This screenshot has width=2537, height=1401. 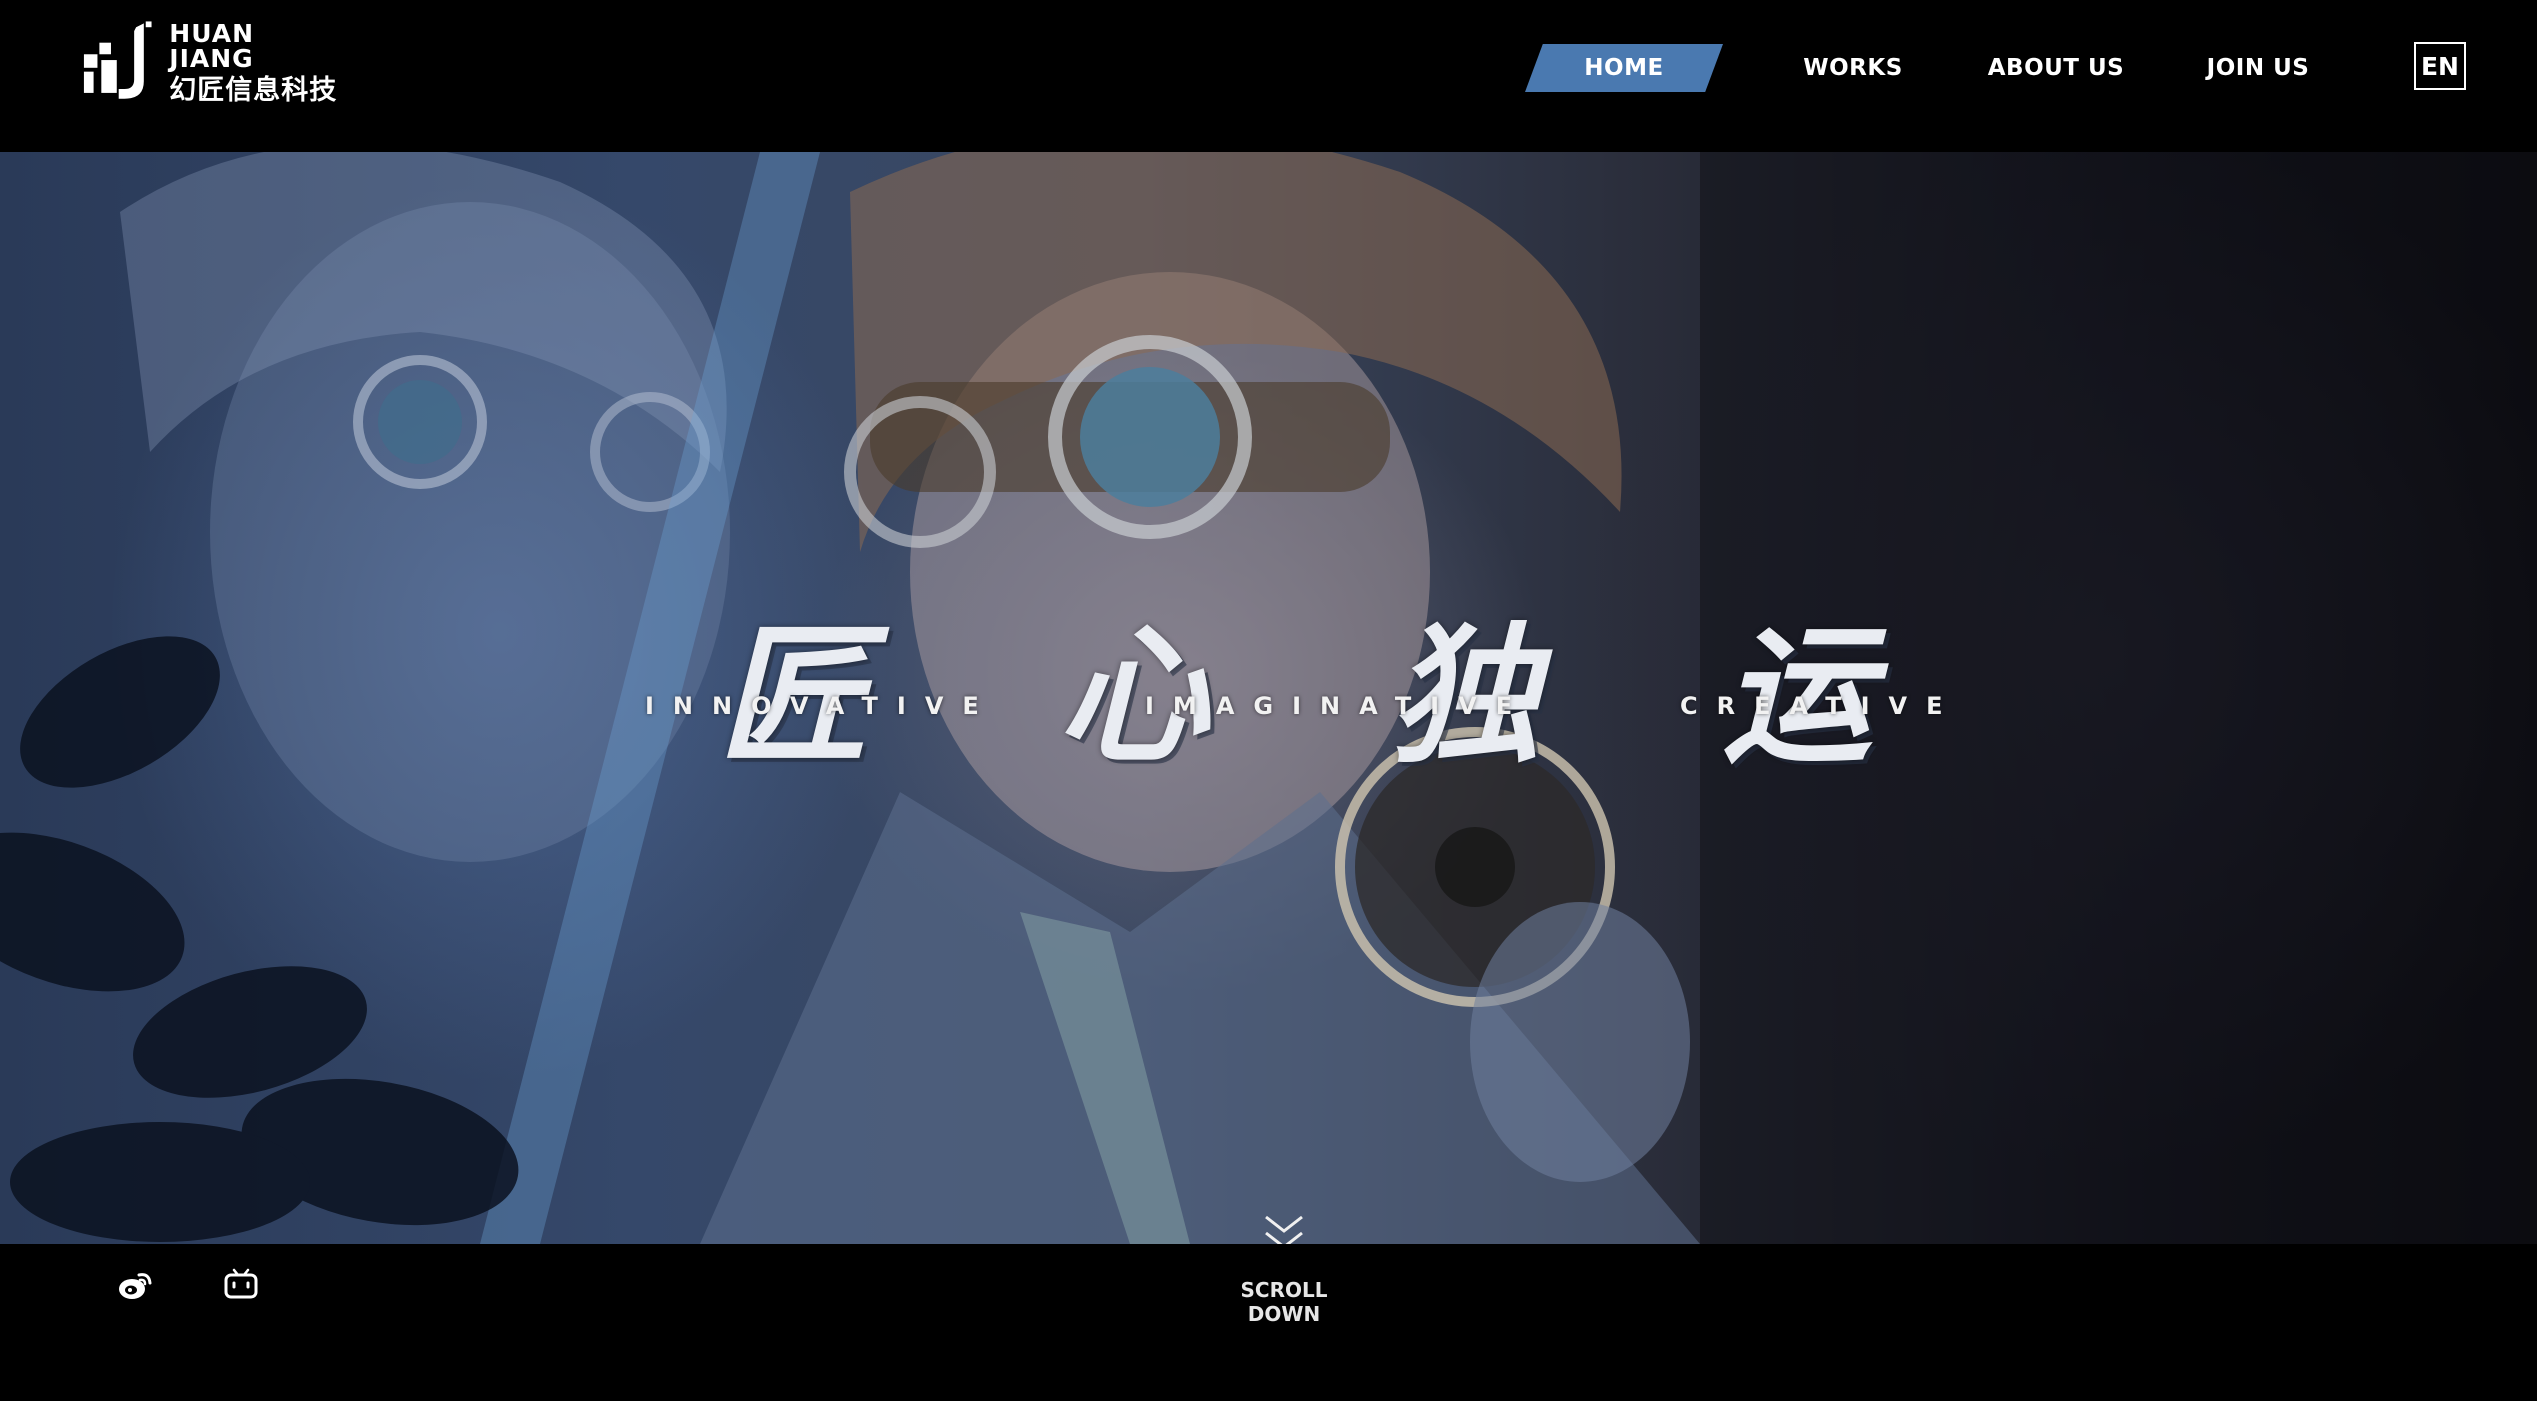 I want to click on brand-logo: HUAN JIANG 幻匠信息科技, so click(x=212, y=62).